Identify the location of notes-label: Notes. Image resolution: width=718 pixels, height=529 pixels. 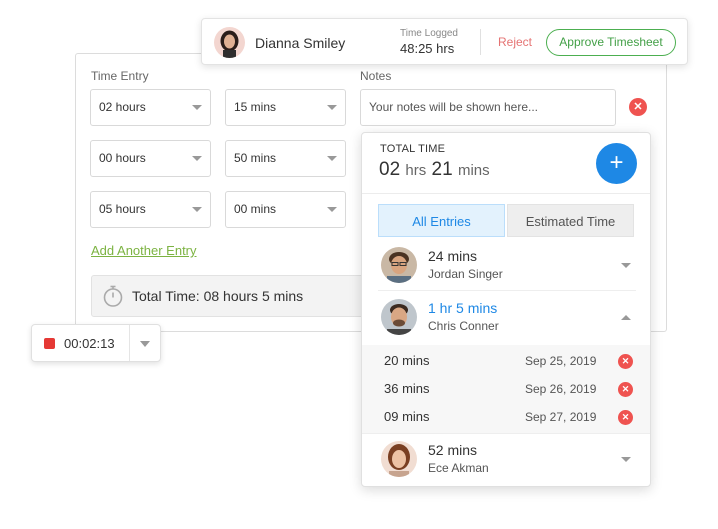
(376, 76).